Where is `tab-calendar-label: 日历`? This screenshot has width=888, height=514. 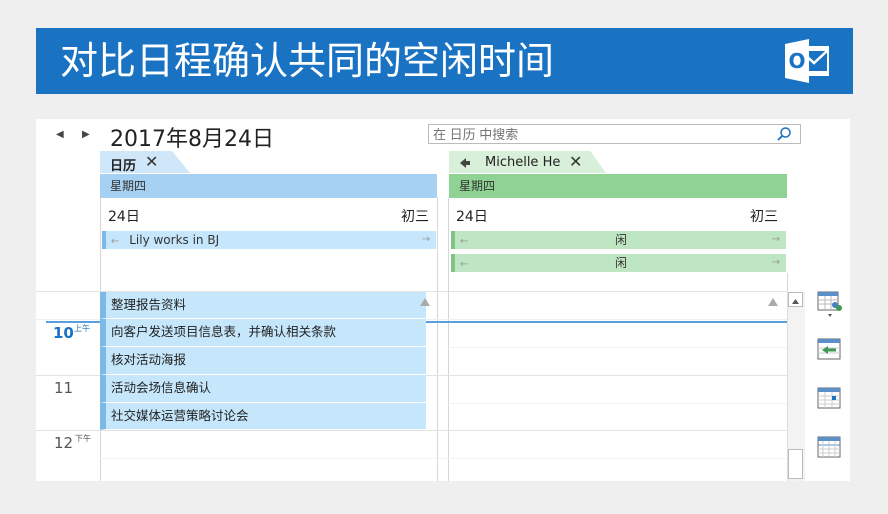
tab-calendar-label: 日历 is located at coordinates (123, 166).